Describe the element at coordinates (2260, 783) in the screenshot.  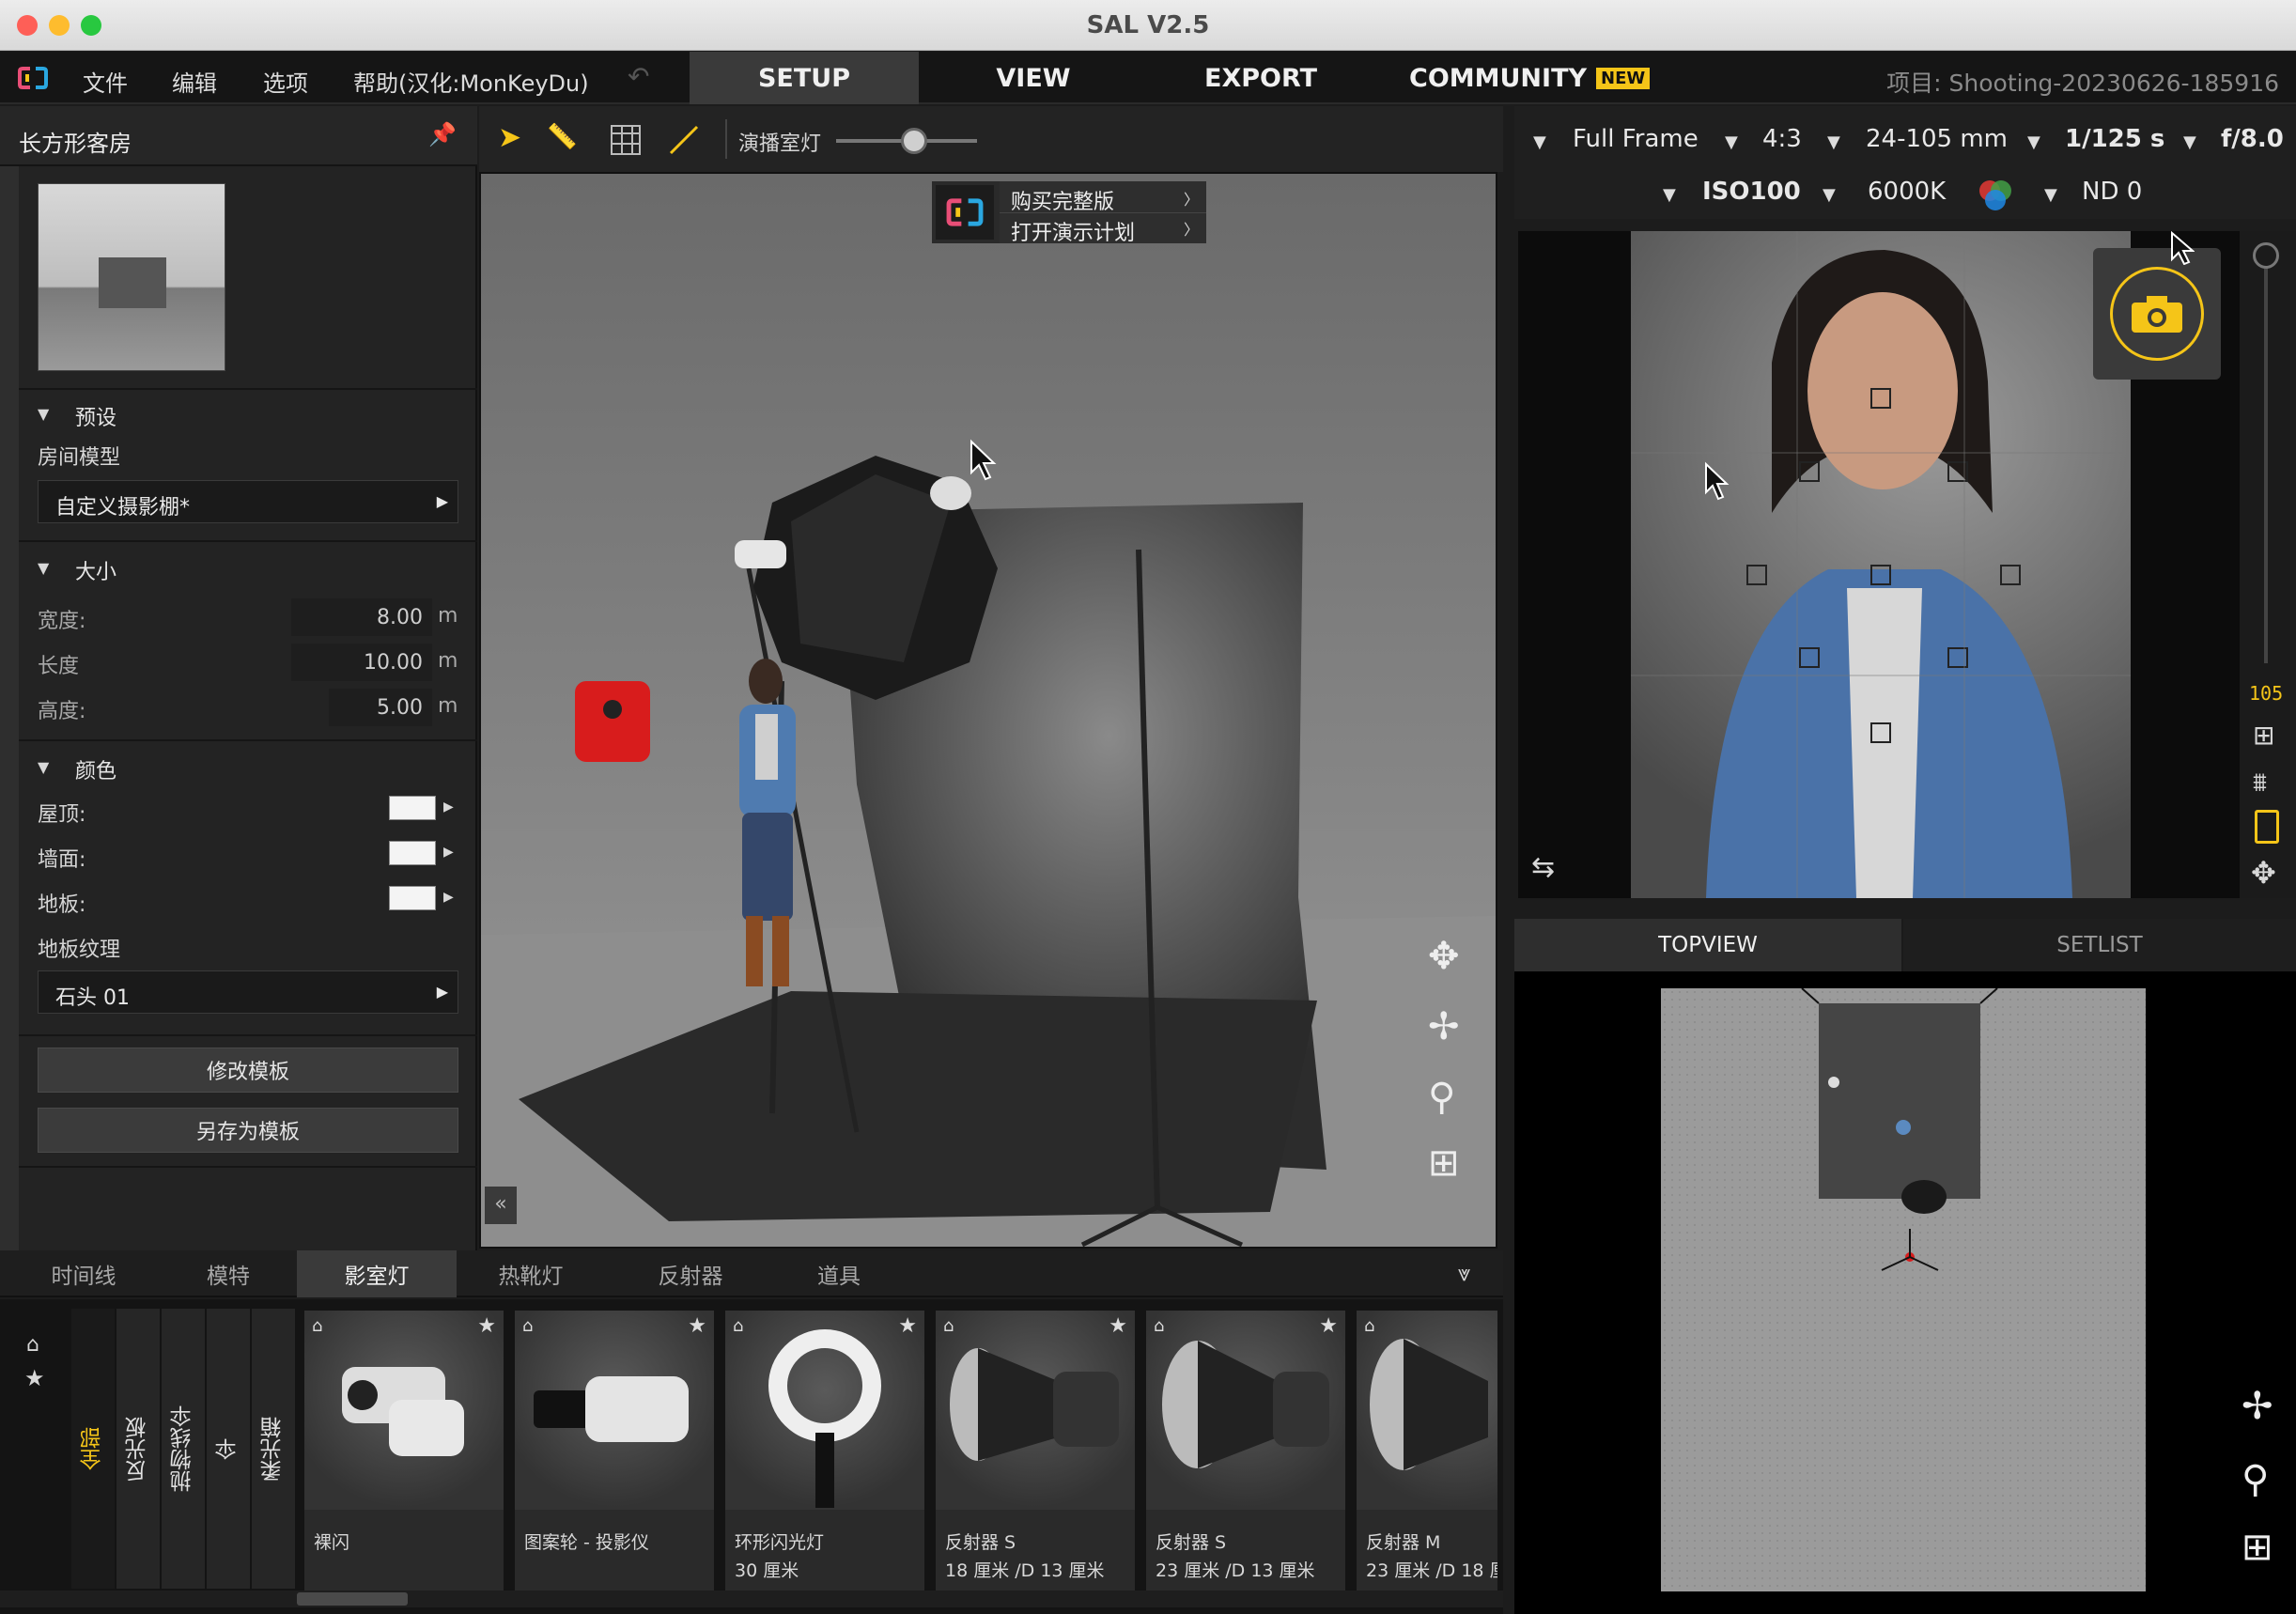
I see `histogram-icon: ⩩` at that location.